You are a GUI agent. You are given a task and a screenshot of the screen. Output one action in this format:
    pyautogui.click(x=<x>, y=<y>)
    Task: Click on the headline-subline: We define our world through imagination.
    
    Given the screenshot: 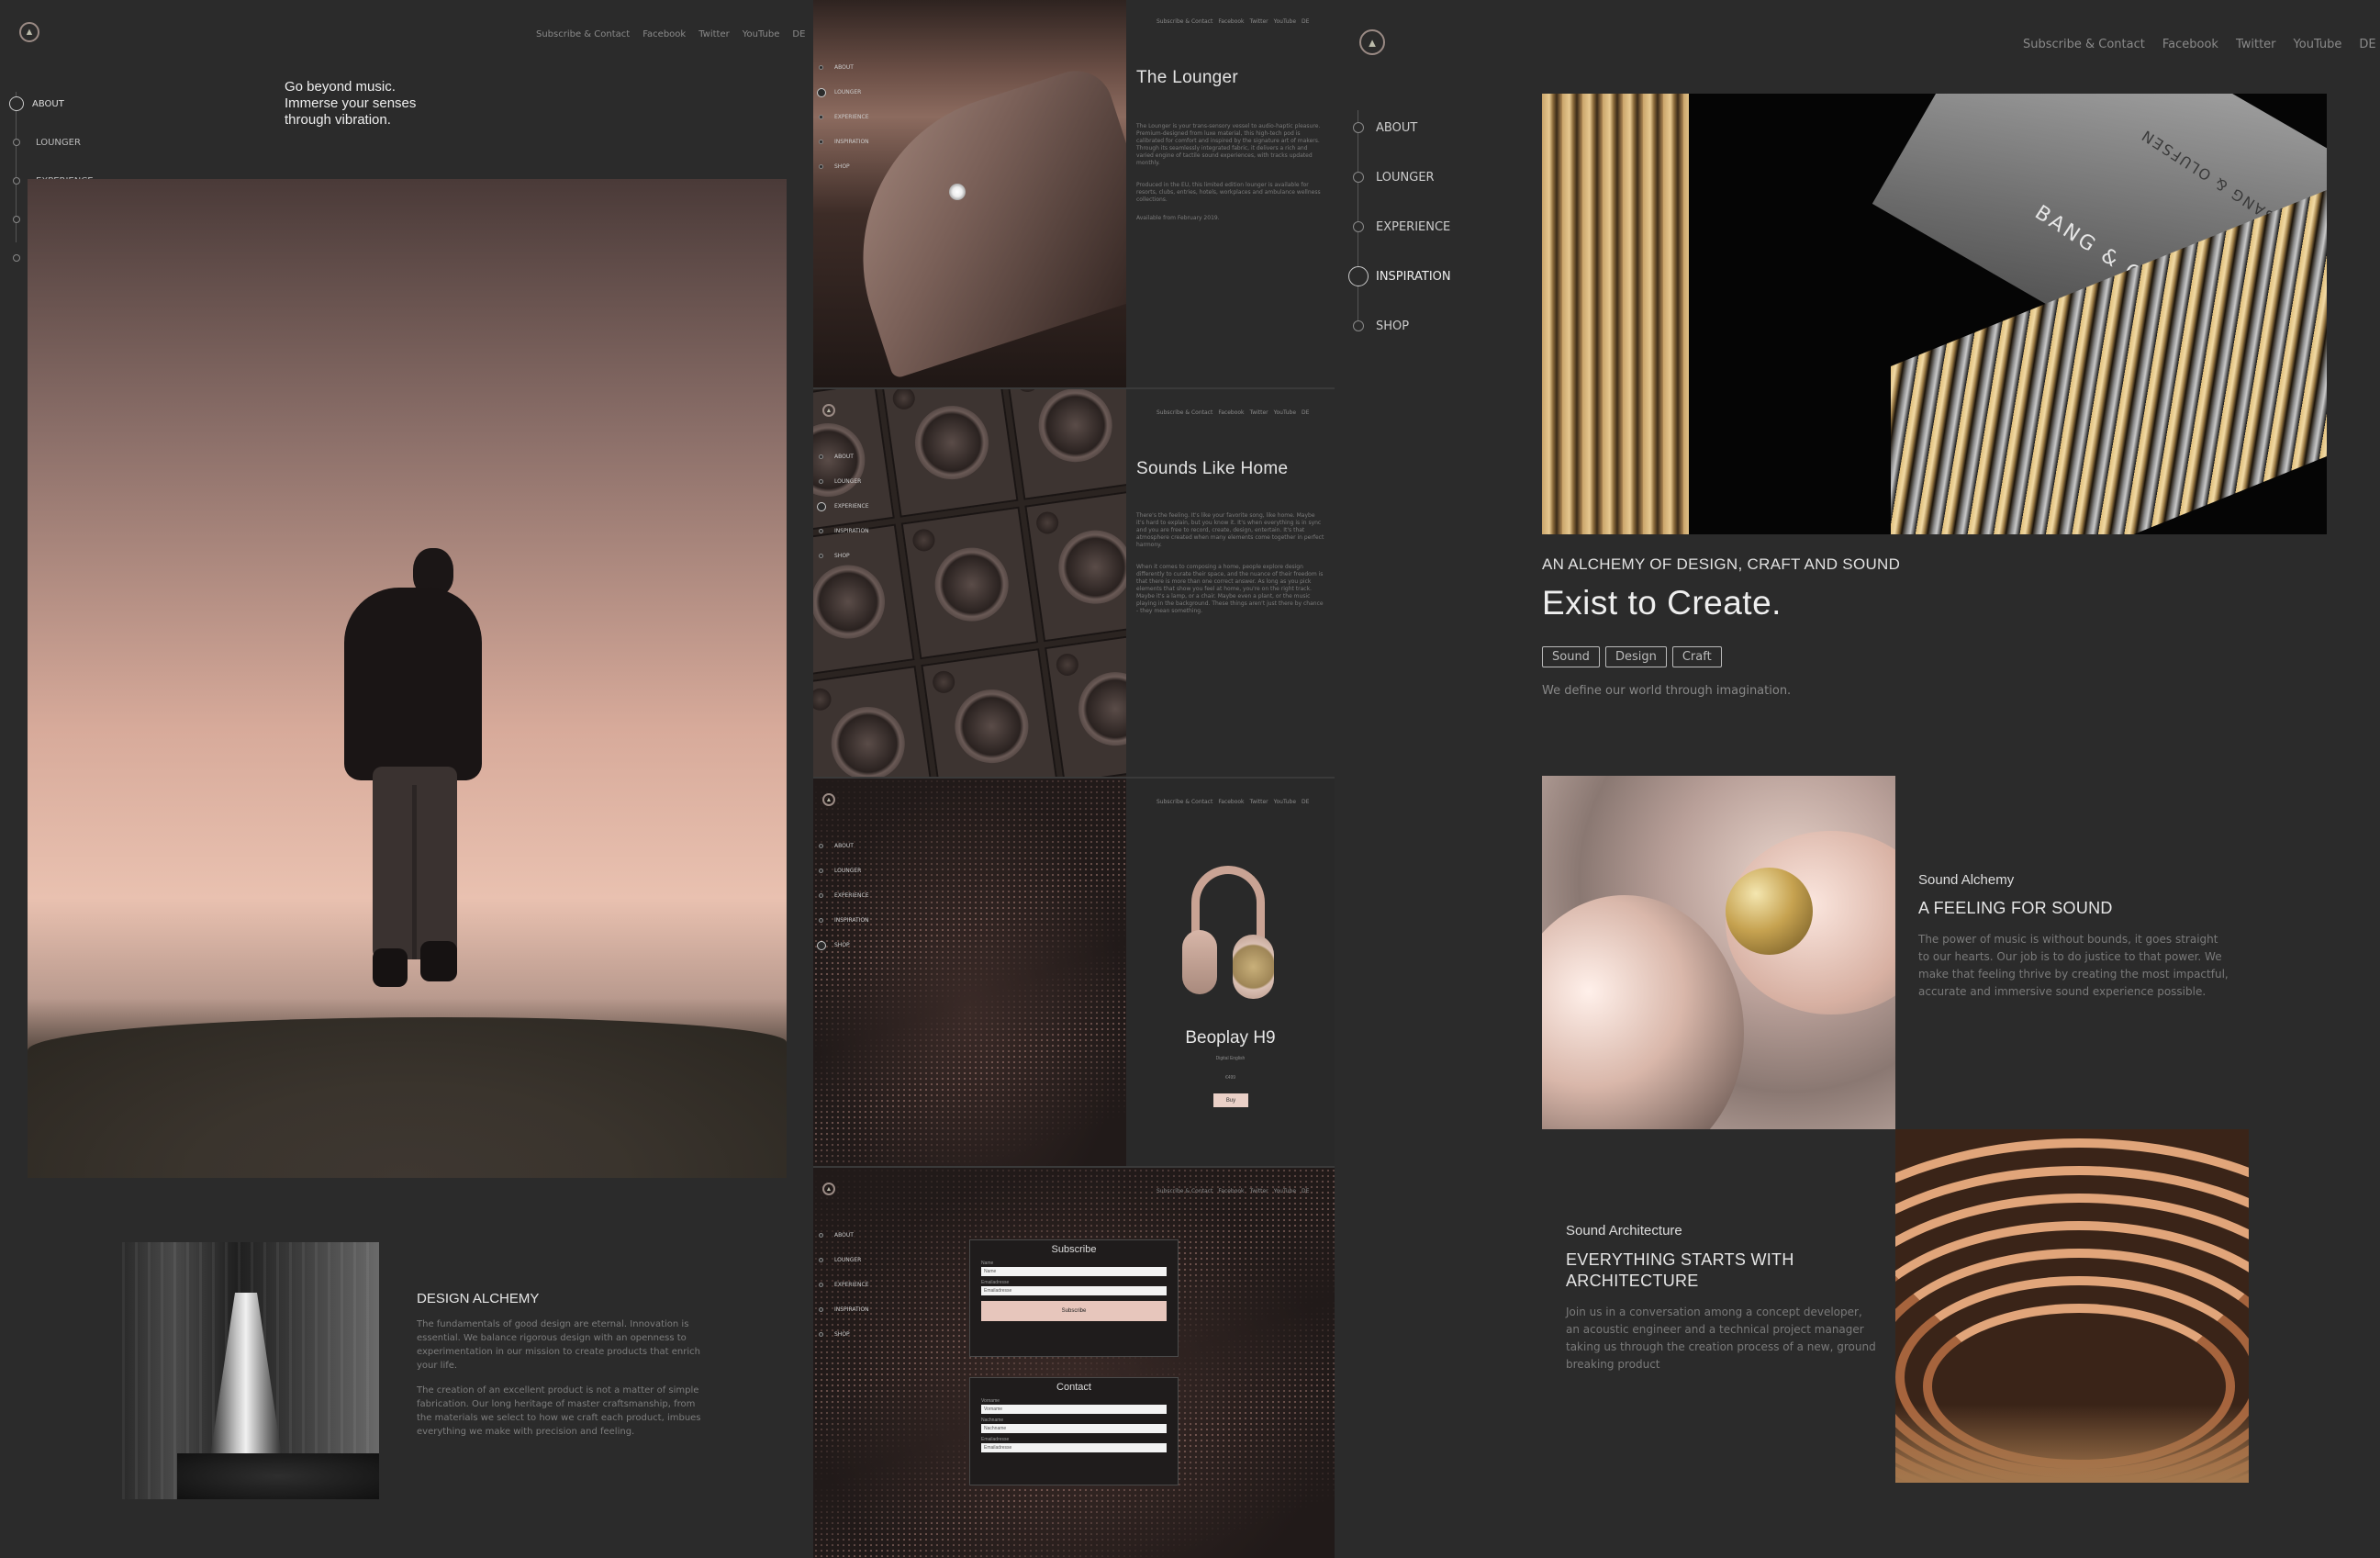 What is the action you would take?
    pyautogui.click(x=1667, y=691)
    